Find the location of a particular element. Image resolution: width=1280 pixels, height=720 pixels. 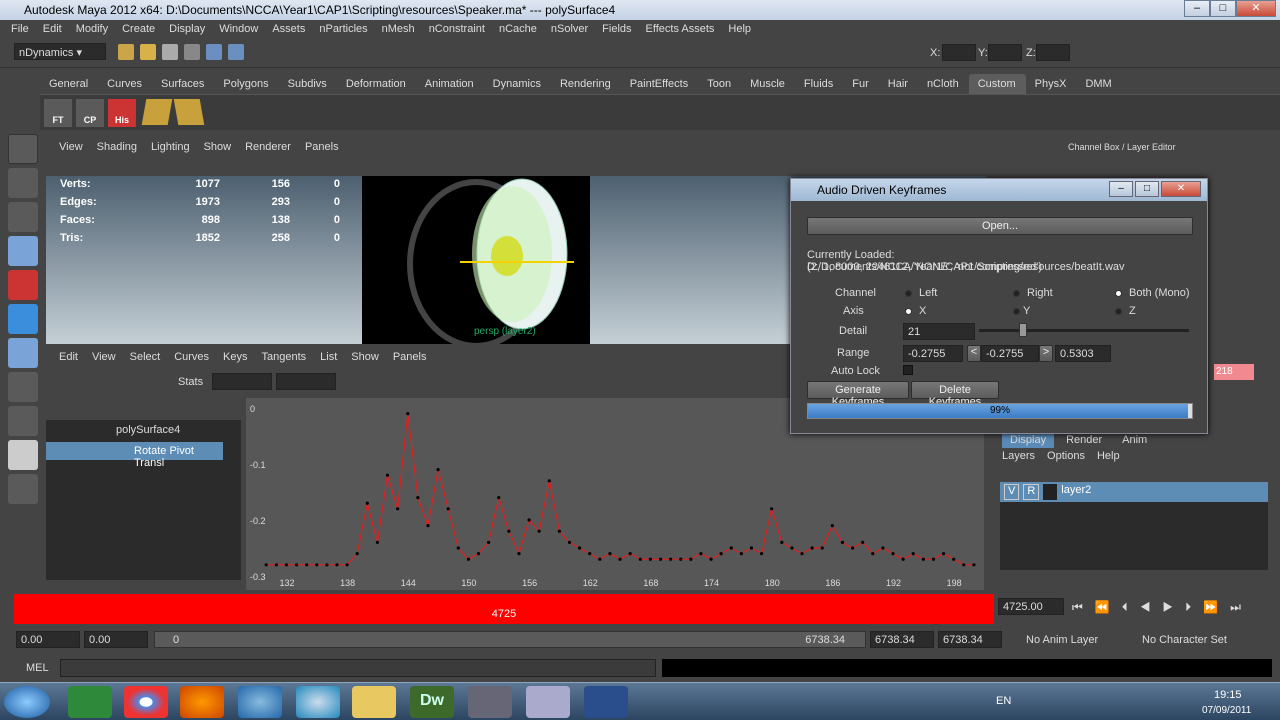

rotate-tool-icon is located at coordinates (23, 285).